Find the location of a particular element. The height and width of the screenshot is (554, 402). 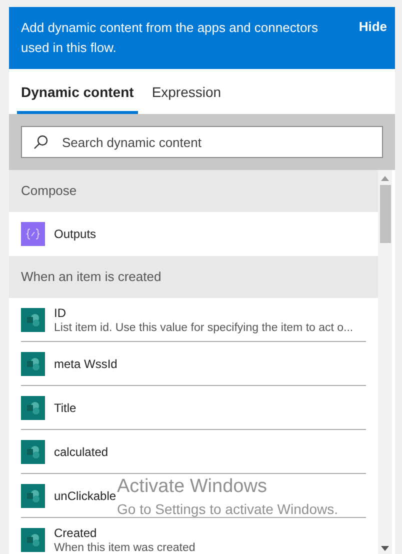

tab: Expression is located at coordinates (187, 91).